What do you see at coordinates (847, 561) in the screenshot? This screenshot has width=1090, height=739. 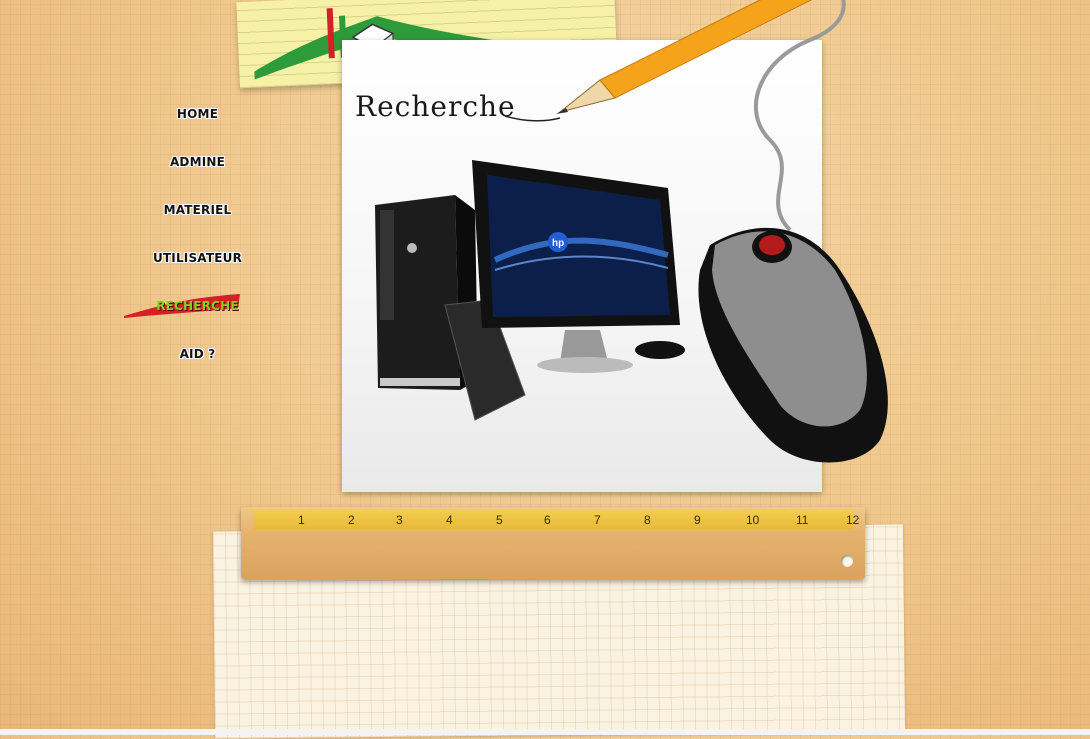 I see `ruler-hole` at bounding box center [847, 561].